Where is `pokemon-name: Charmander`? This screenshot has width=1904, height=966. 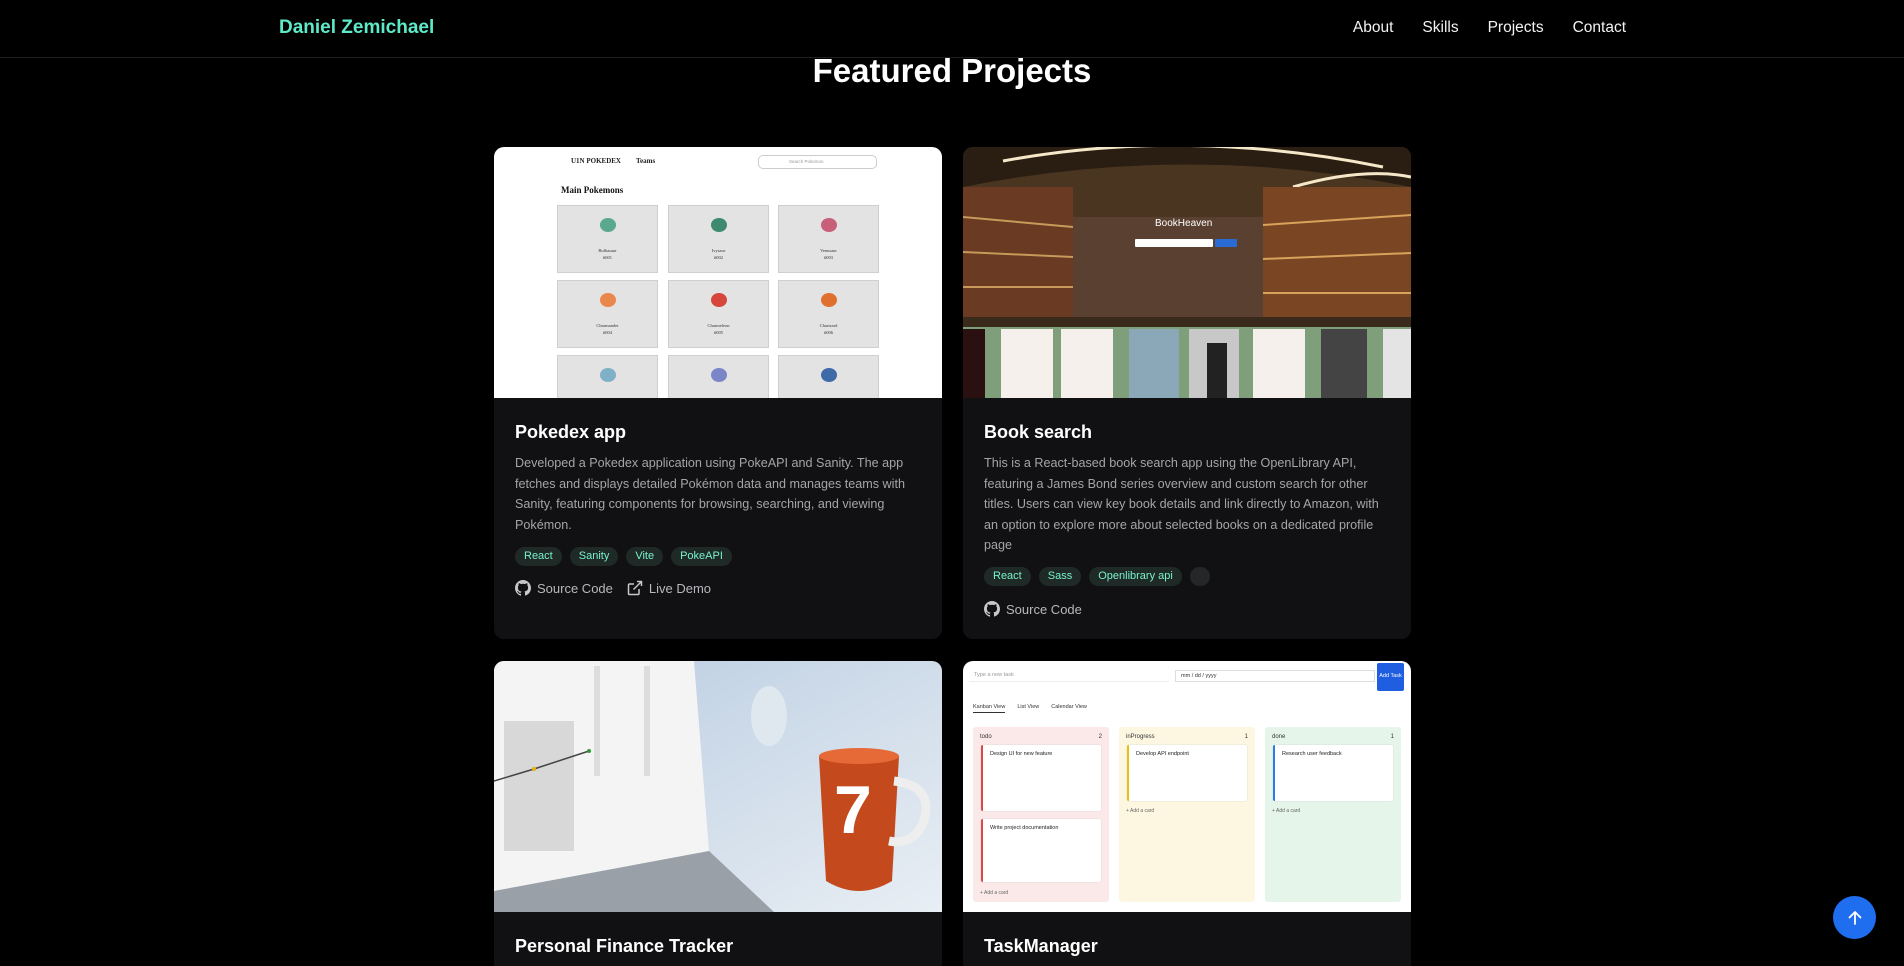 pokemon-name: Charmander is located at coordinates (607, 325).